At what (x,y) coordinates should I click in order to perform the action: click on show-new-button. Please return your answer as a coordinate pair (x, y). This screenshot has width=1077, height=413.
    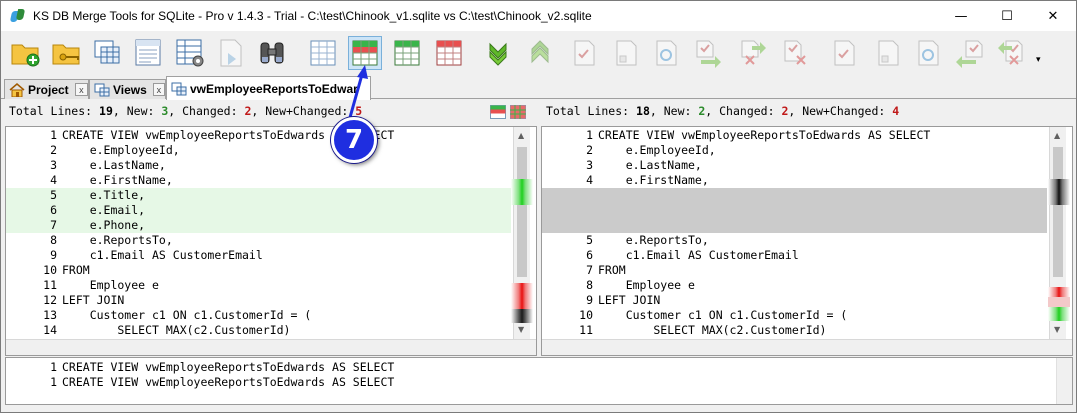
    Looking at the image, I should click on (407, 53).